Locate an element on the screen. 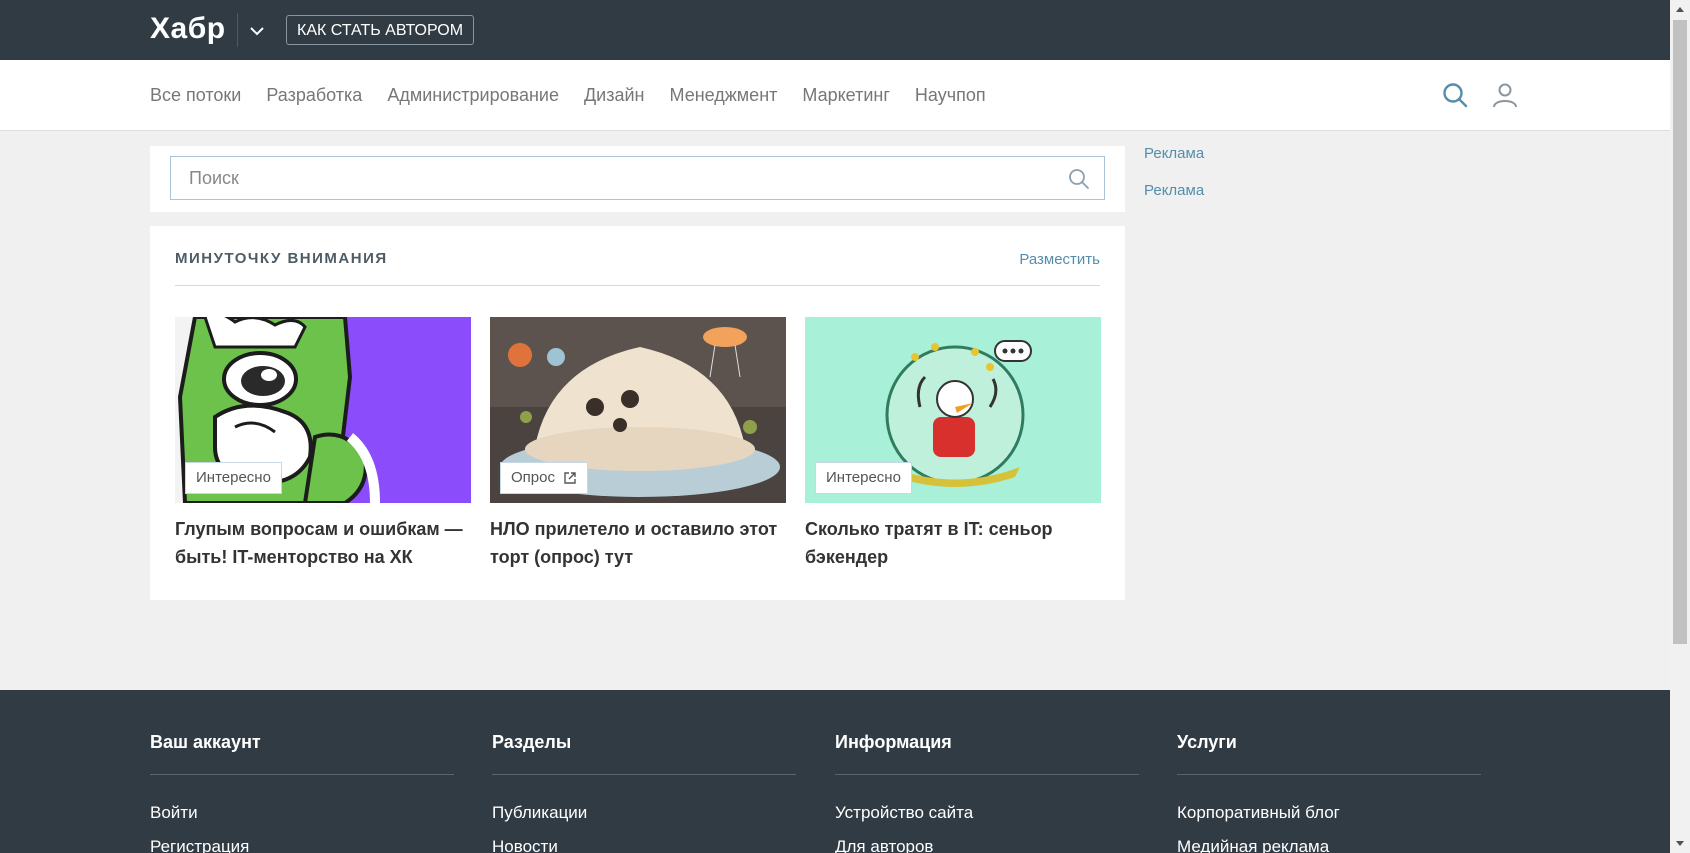  nav-item-management: Менеджмент is located at coordinates (724, 95).